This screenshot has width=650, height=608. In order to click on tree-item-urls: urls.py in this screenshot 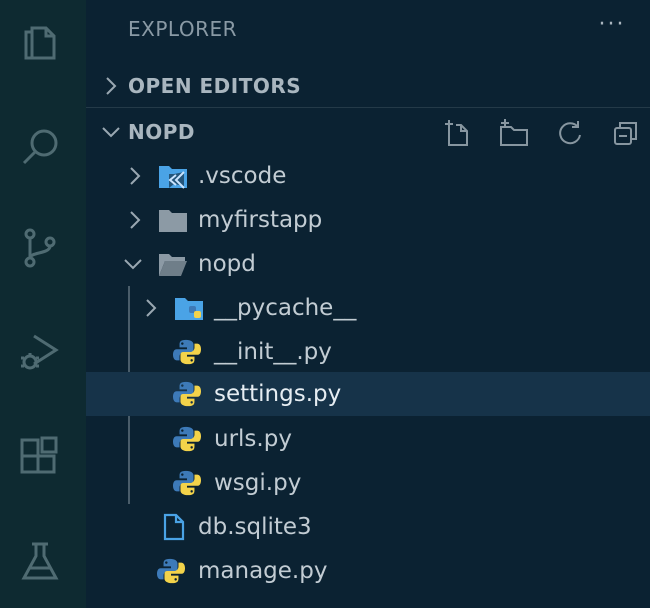, I will do `click(368, 439)`.